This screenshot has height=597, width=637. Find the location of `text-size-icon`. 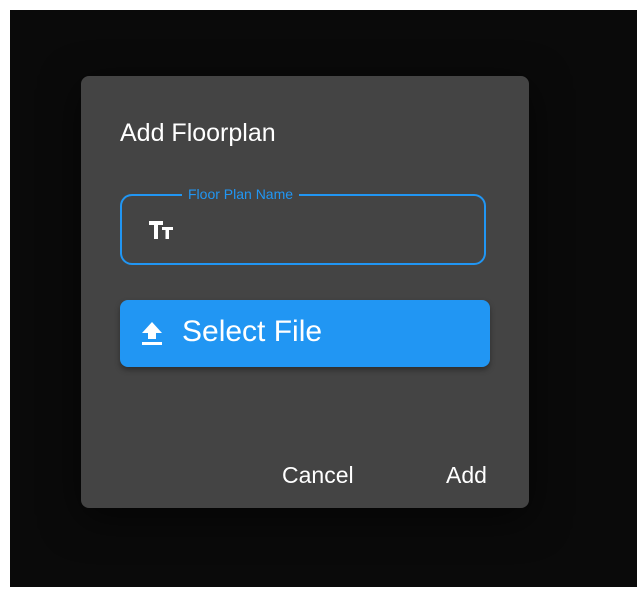

text-size-icon is located at coordinates (164, 230).